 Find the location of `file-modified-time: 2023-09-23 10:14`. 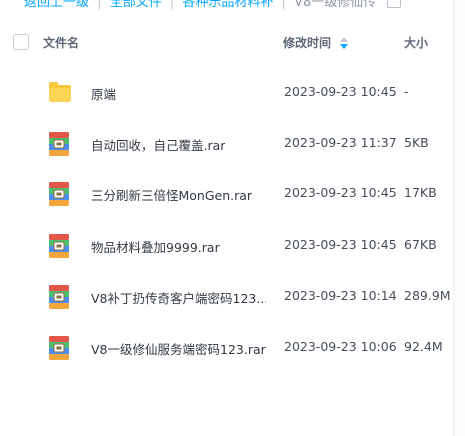

file-modified-time: 2023-09-23 10:14 is located at coordinates (340, 295).